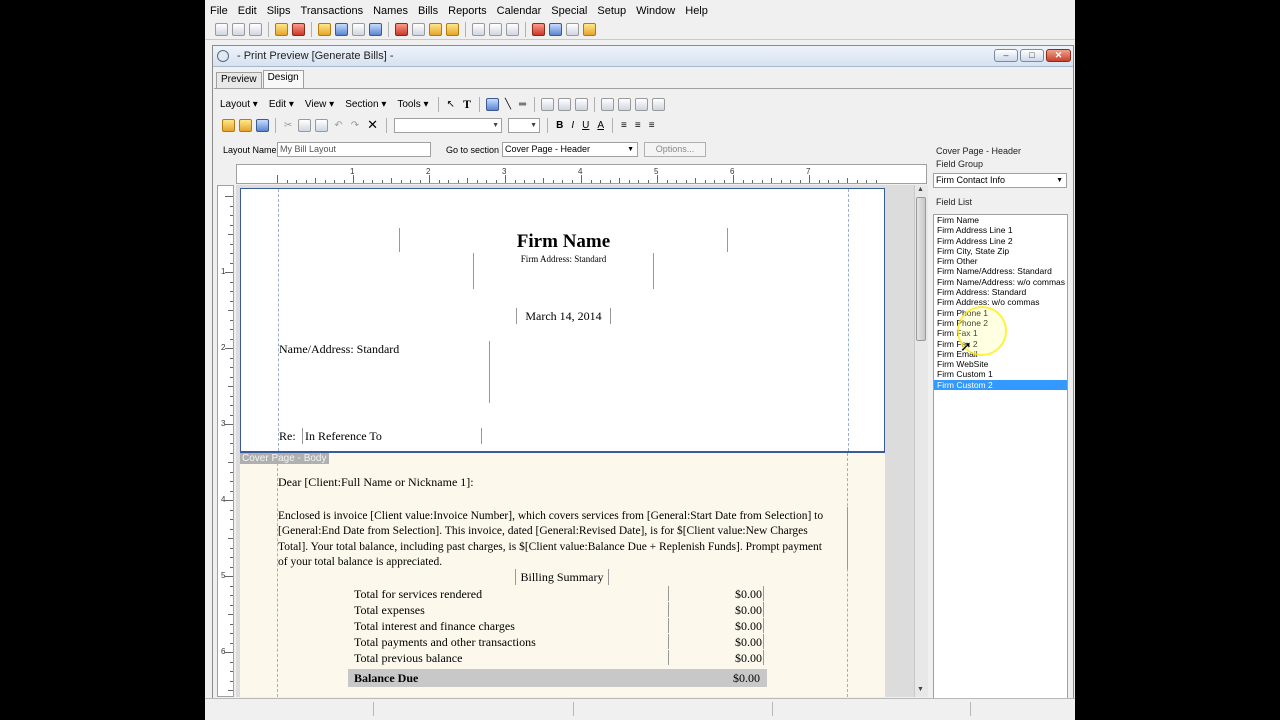  What do you see at coordinates (1000, 313) in the screenshot?
I see `field-list-item: Firm Phone 1` at bounding box center [1000, 313].